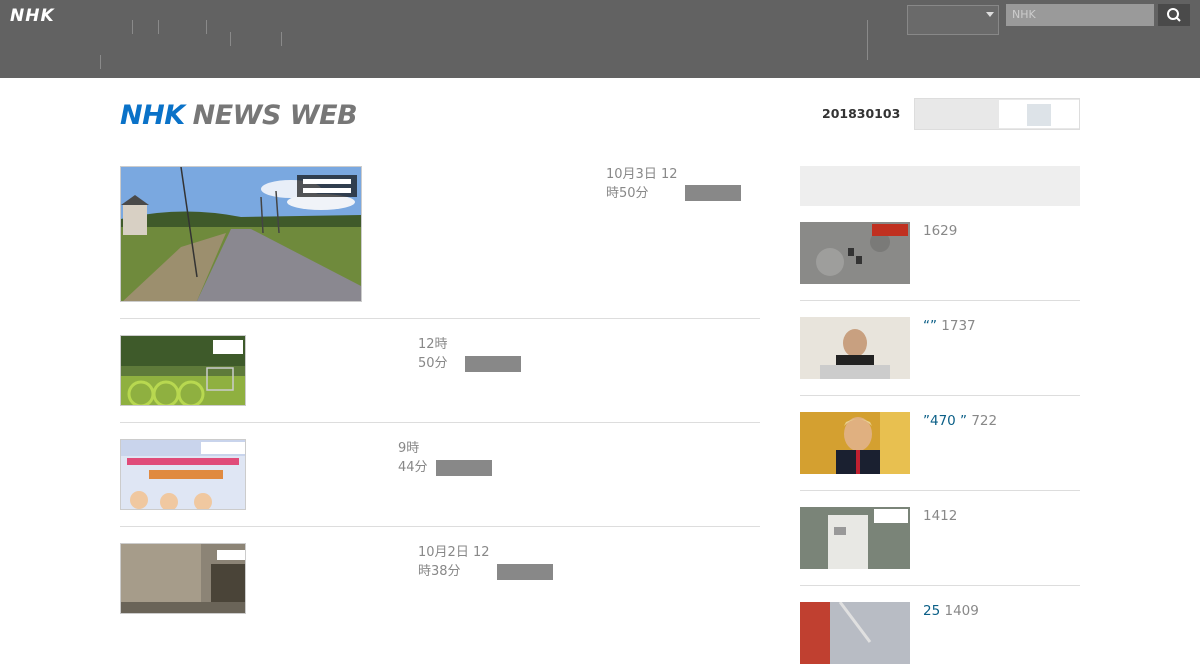 This screenshot has height=664, width=1200. I want to click on article-date: 9時, so click(409, 448).